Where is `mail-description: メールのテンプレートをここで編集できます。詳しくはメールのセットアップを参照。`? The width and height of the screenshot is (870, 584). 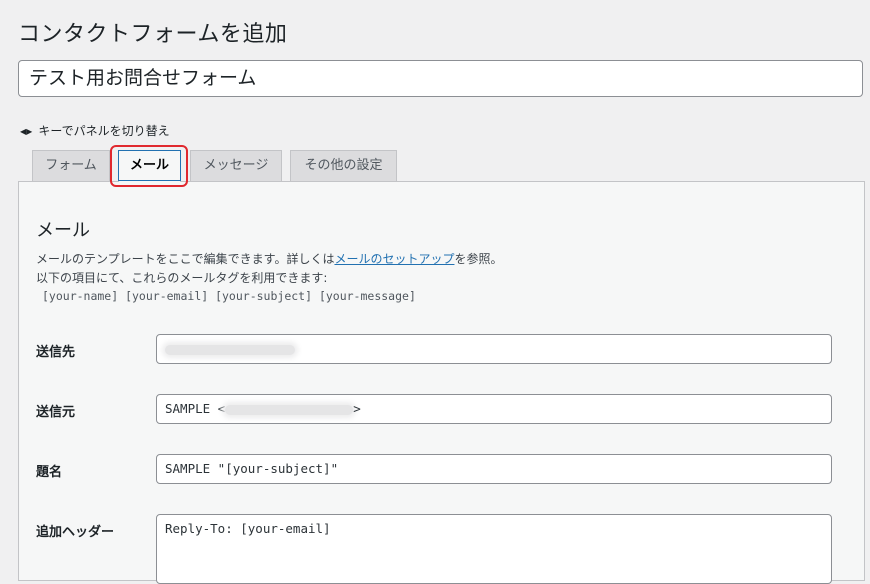 mail-description: メールのテンプレートをここで編集できます。詳しくはメールのセットアップを参照。 is located at coordinates (269, 258).